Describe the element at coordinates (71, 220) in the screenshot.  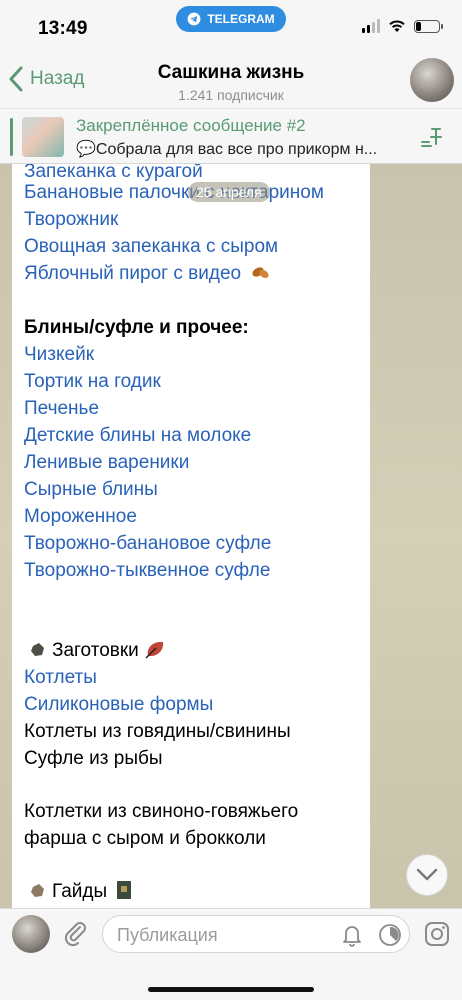
I see `recipe-link: Творожник` at that location.